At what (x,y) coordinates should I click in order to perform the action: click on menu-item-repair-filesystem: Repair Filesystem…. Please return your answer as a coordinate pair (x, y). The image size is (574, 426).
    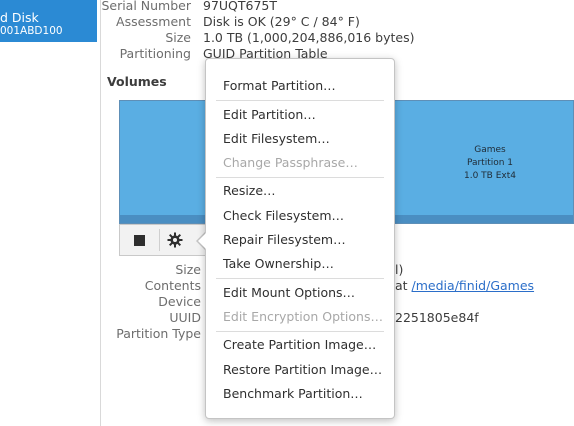
    Looking at the image, I should click on (300, 240).